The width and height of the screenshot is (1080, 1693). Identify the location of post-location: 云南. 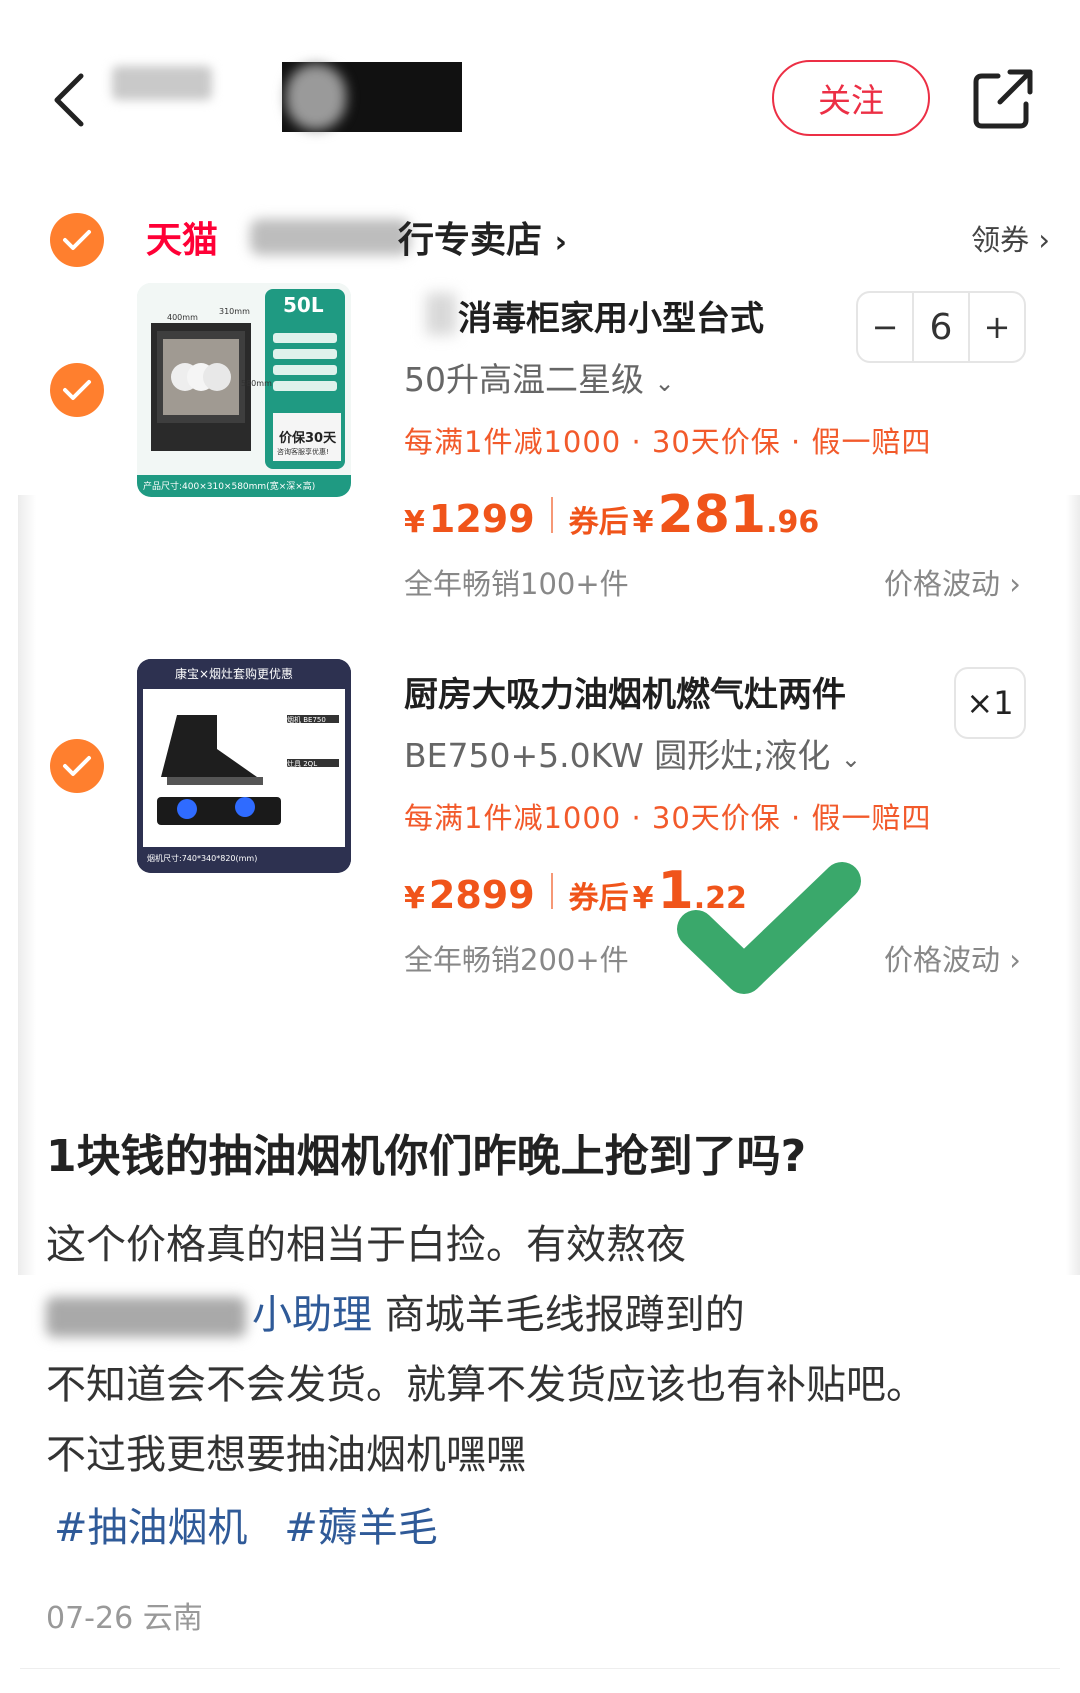
(172, 1618).